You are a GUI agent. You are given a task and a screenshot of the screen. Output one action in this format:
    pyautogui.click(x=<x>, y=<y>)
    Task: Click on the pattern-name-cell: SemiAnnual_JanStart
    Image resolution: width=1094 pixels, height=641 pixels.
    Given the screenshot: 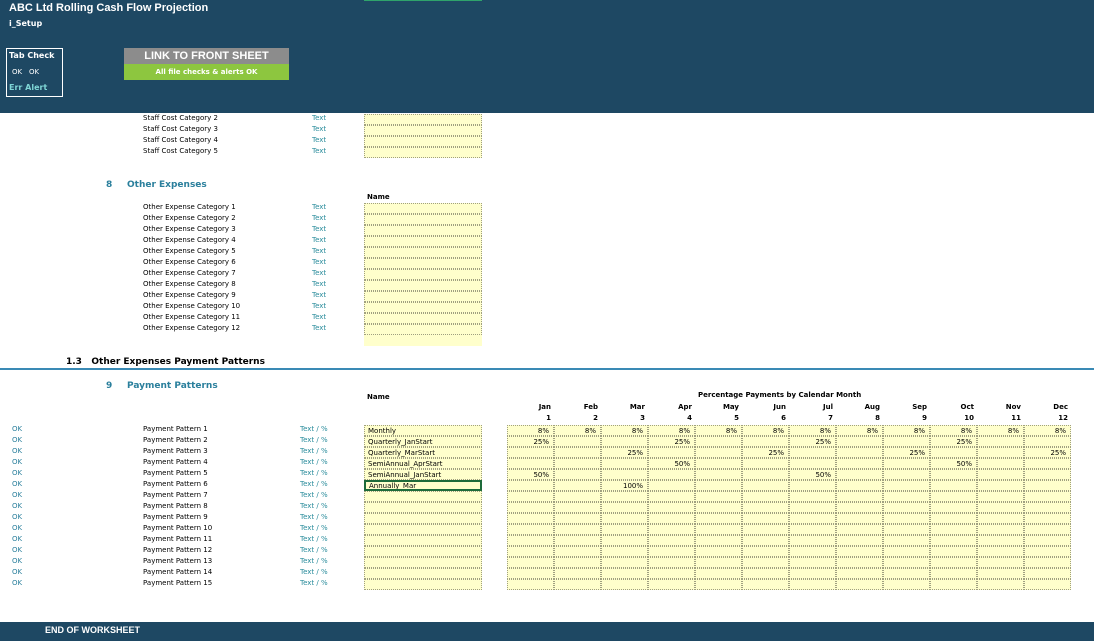 What is the action you would take?
    pyautogui.click(x=423, y=474)
    